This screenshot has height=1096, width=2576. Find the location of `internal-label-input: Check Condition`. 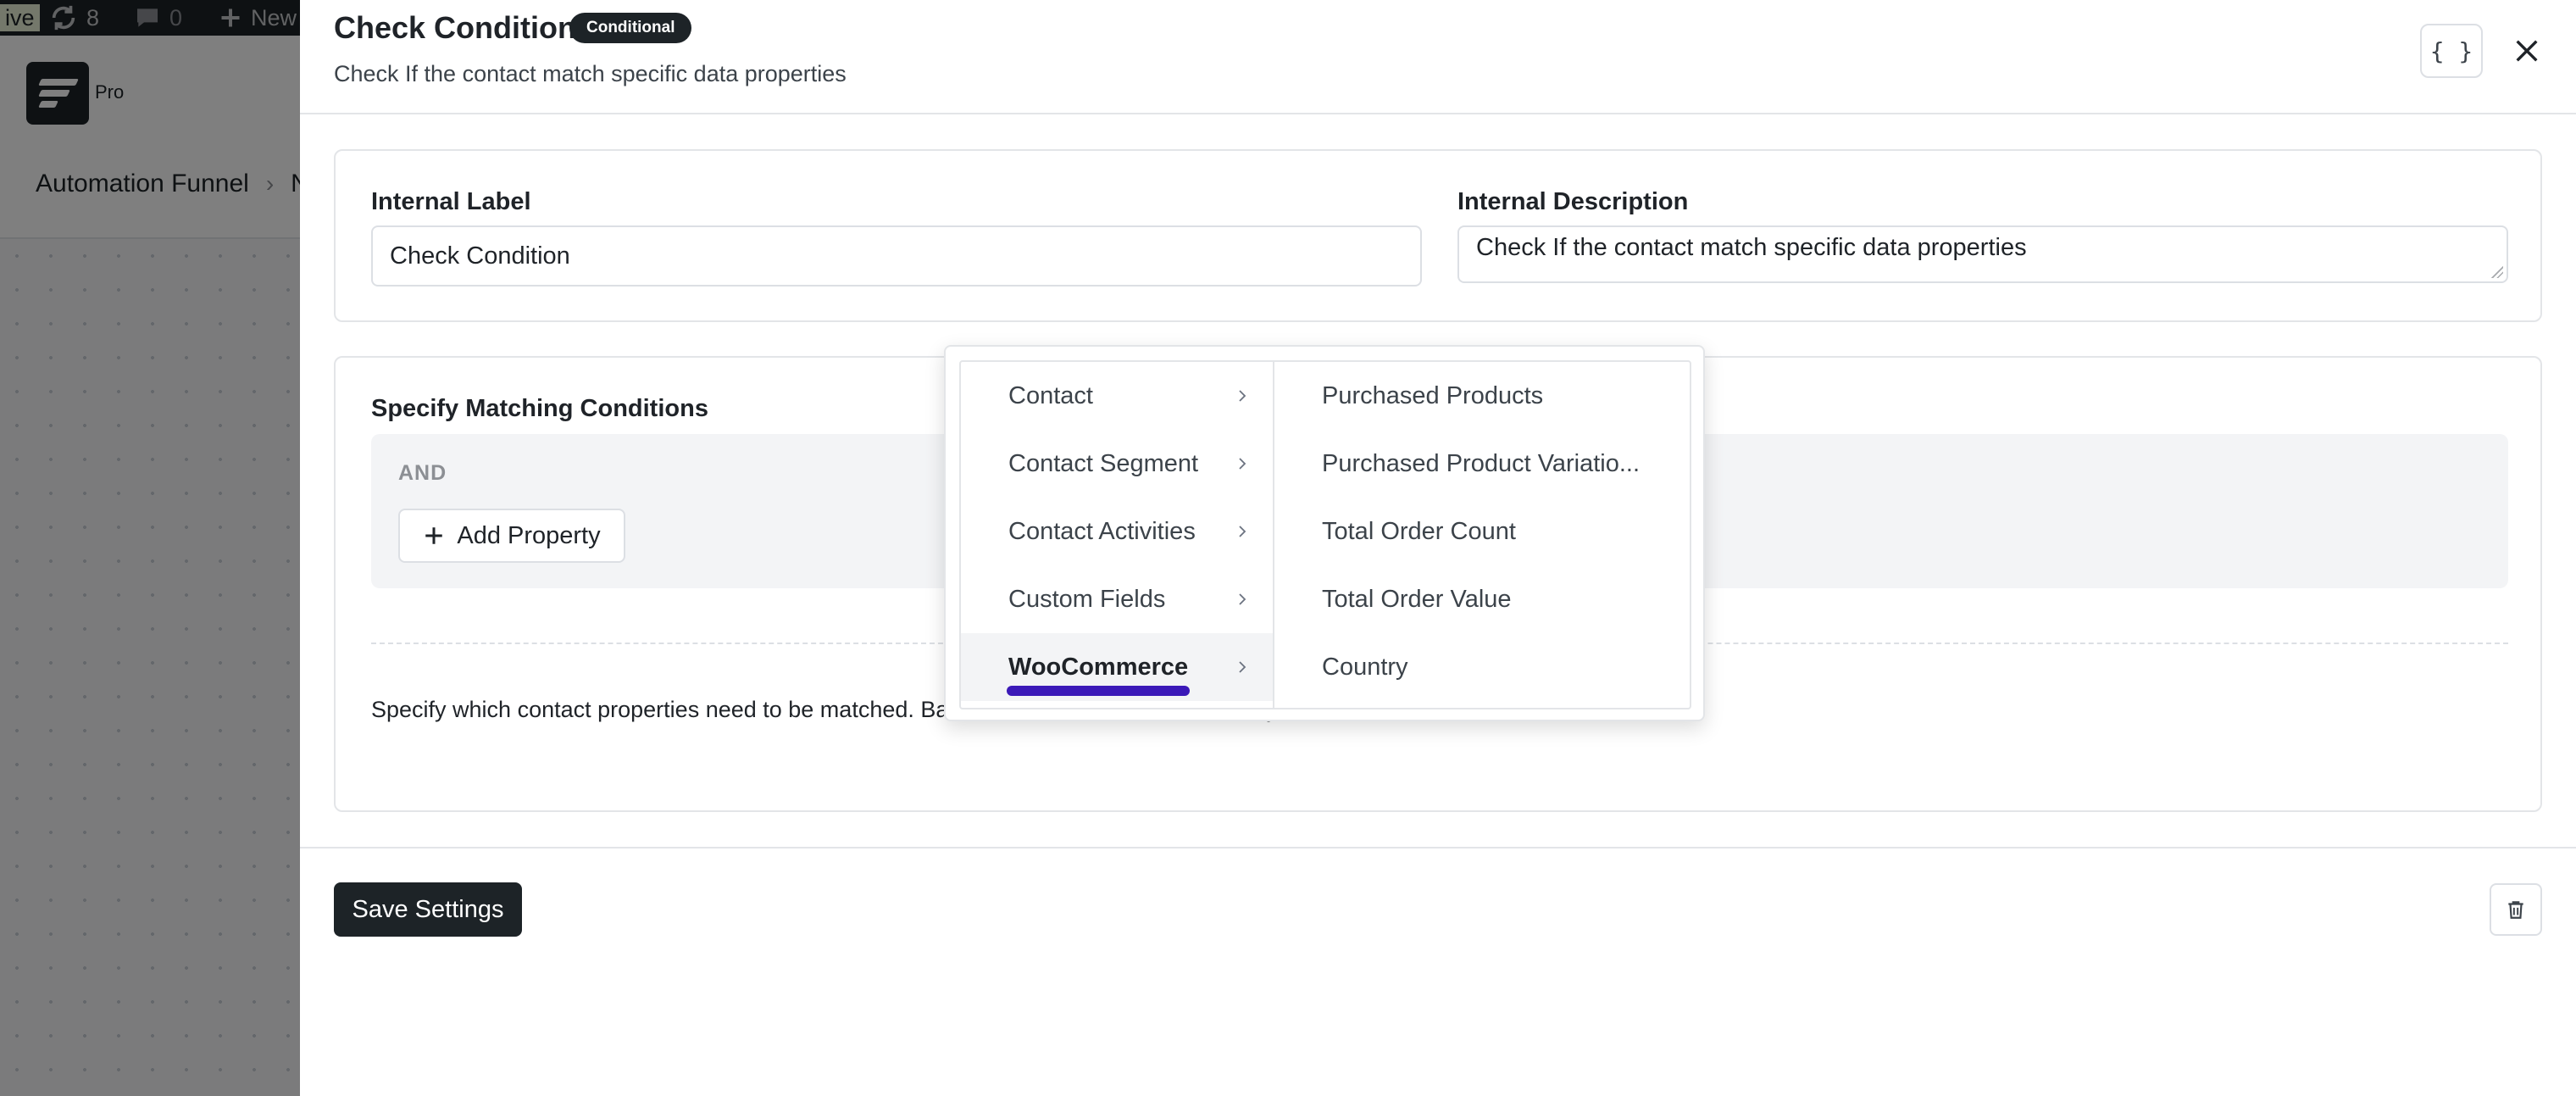

internal-label-input: Check Condition is located at coordinates (896, 256).